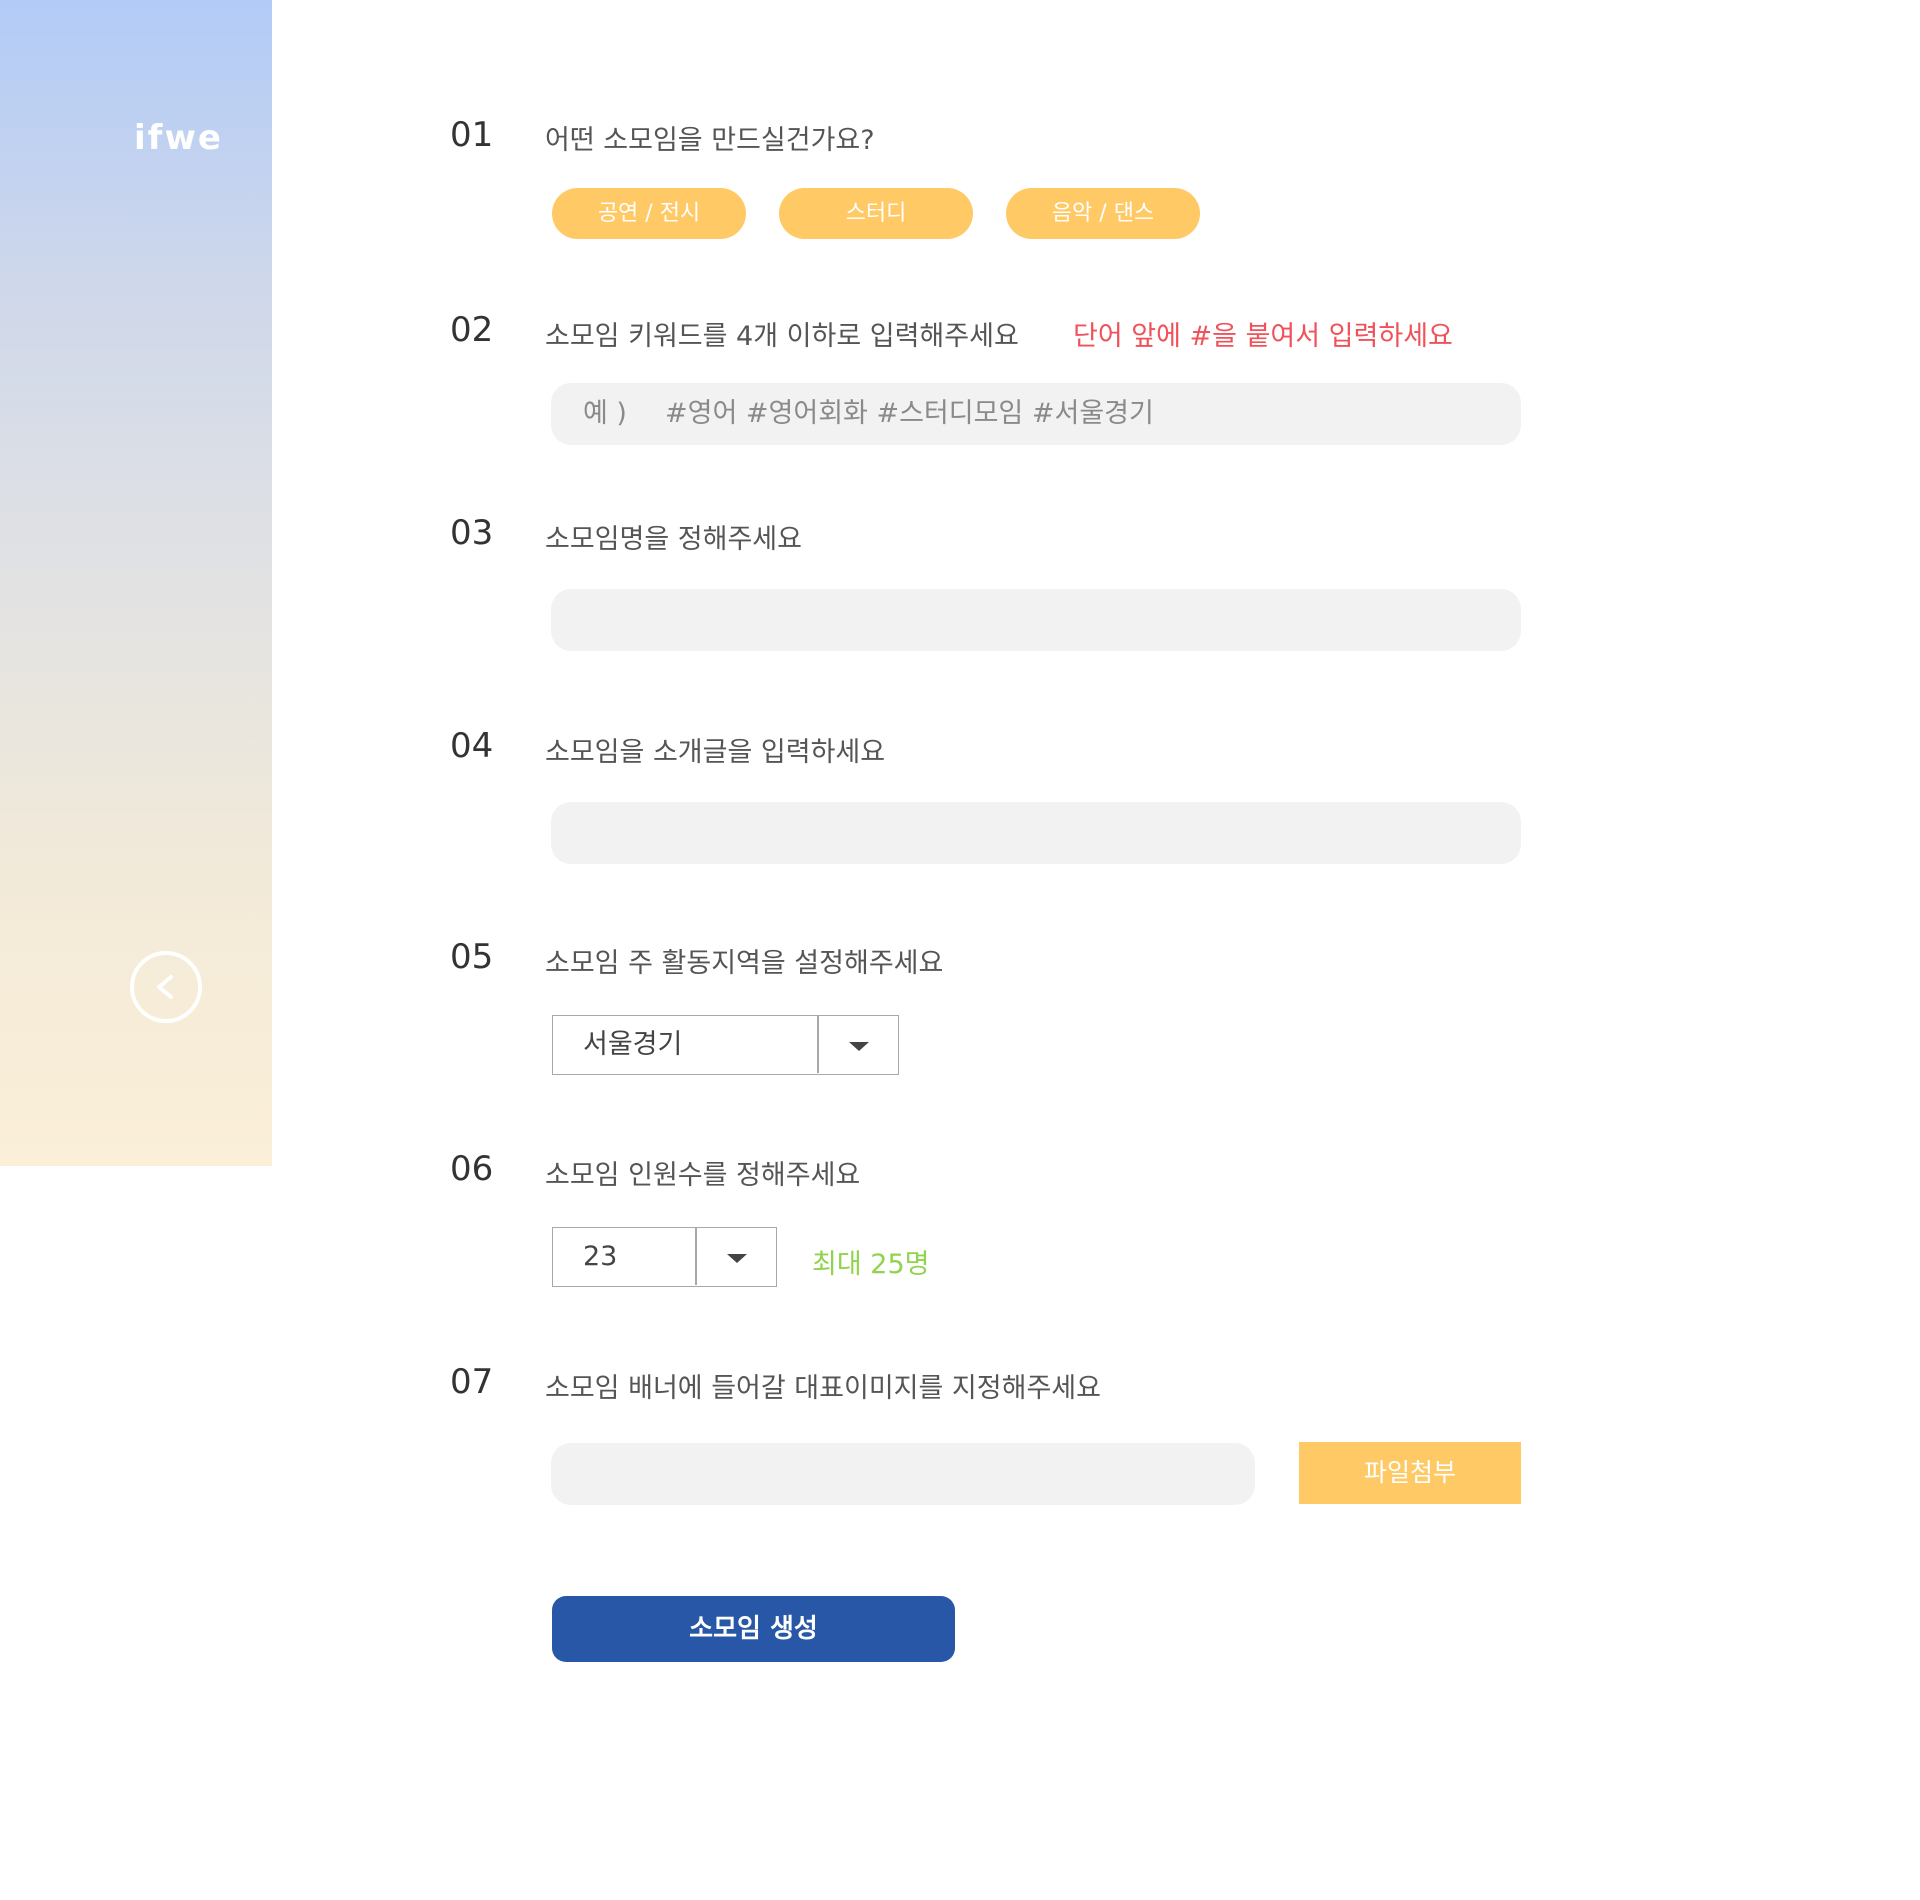 This screenshot has width=1920, height=1900. Describe the element at coordinates (710, 140) in the screenshot. I see `step-question: 어떤 소모임을 만드실건가요?` at that location.